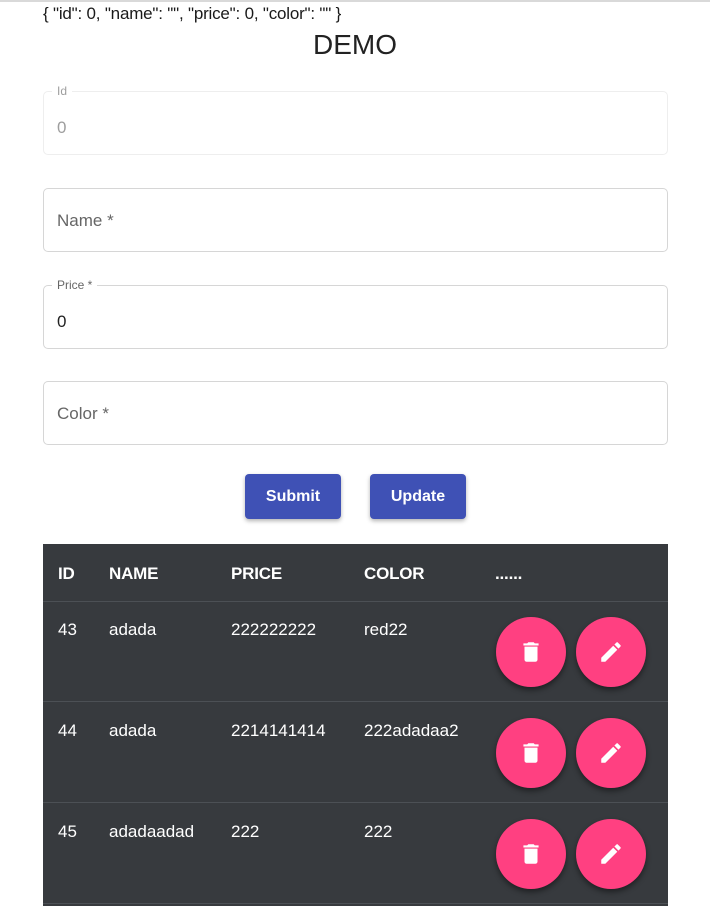  What do you see at coordinates (293, 496) in the screenshot?
I see `submit-button: Submit` at bounding box center [293, 496].